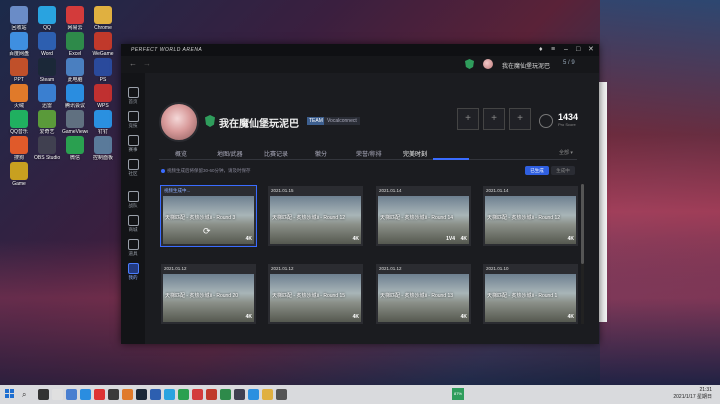 The width and height of the screenshot is (720, 404). Describe the element at coordinates (19, 18) in the screenshot. I see `desktop-icon: 回收站` at that location.